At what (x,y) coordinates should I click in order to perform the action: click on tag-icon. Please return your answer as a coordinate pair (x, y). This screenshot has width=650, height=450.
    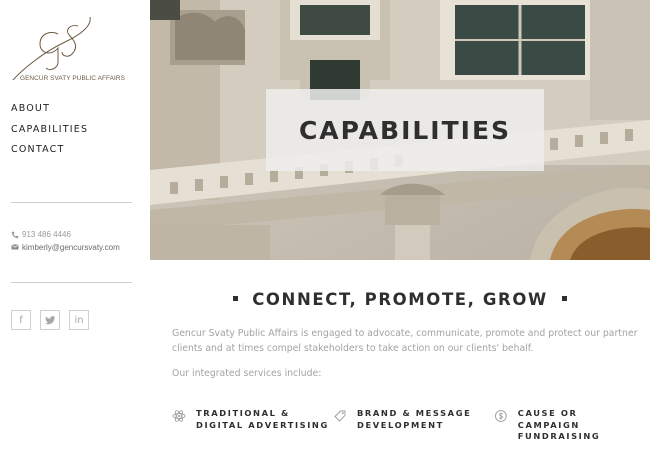
    Looking at the image, I should click on (340, 416).